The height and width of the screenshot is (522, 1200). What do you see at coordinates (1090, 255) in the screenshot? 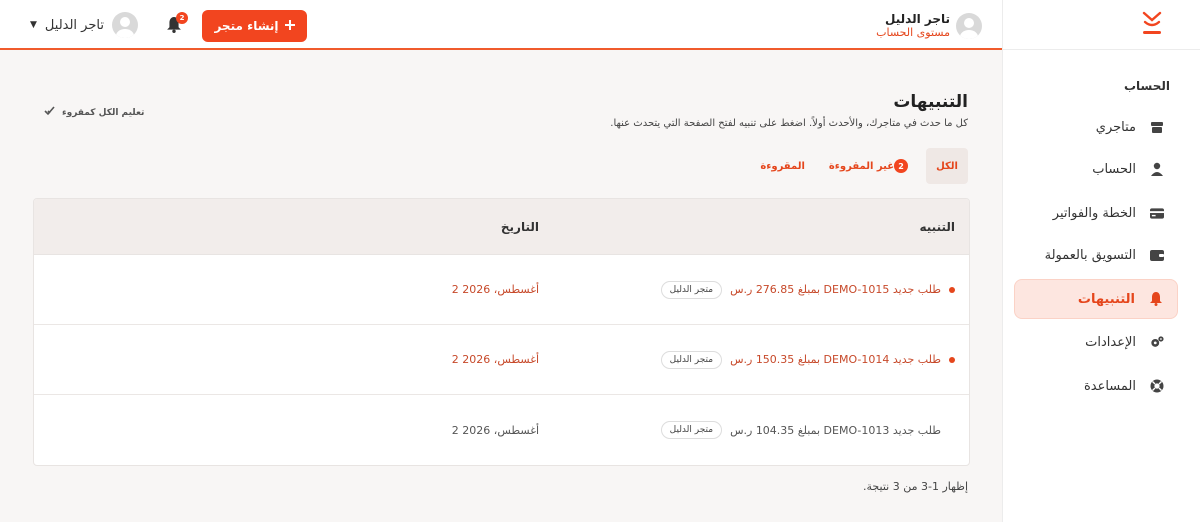
I see `sidebar-item-label: التسويق بالعمولة` at bounding box center [1090, 255].